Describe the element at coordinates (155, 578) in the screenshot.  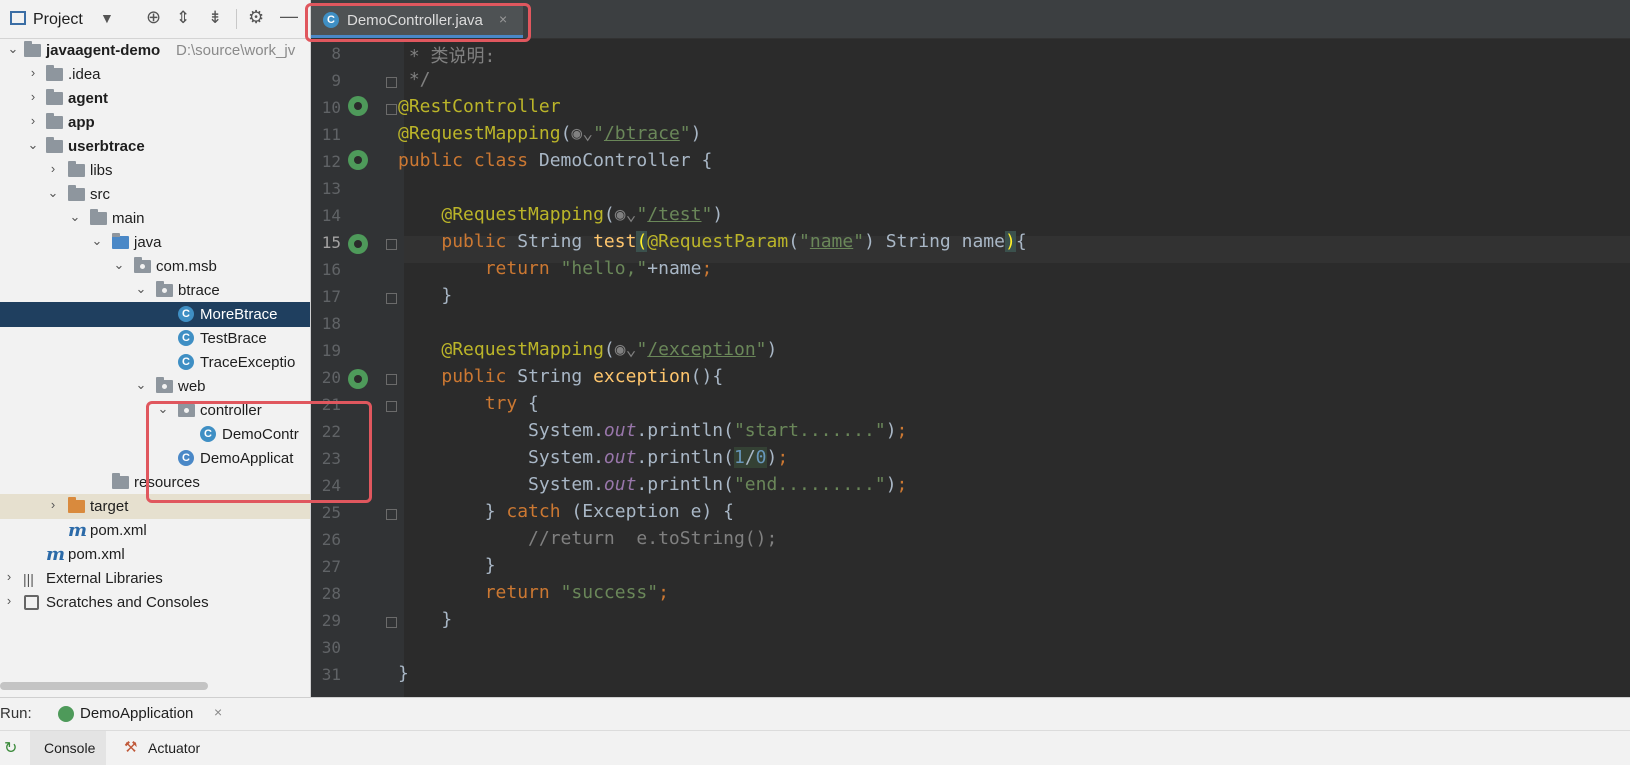
I see `tree-item-external-libraries: › ||| External Libraries` at that location.